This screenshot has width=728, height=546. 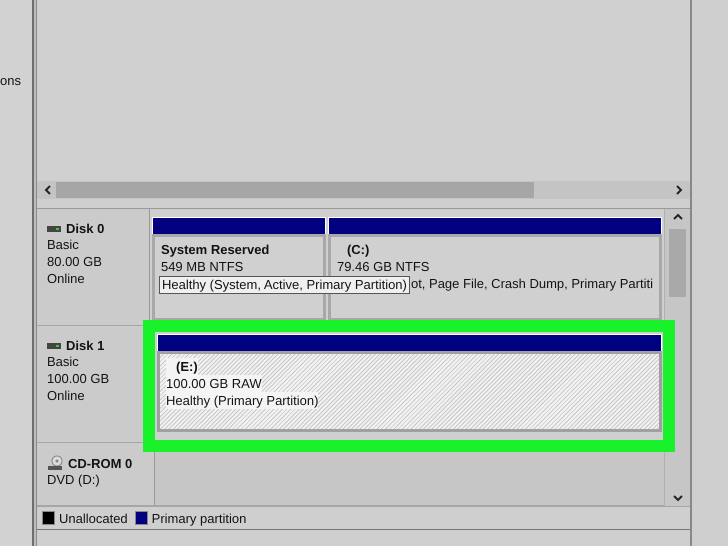 What do you see at coordinates (55, 463) in the screenshot?
I see `cd-drive-icon` at bounding box center [55, 463].